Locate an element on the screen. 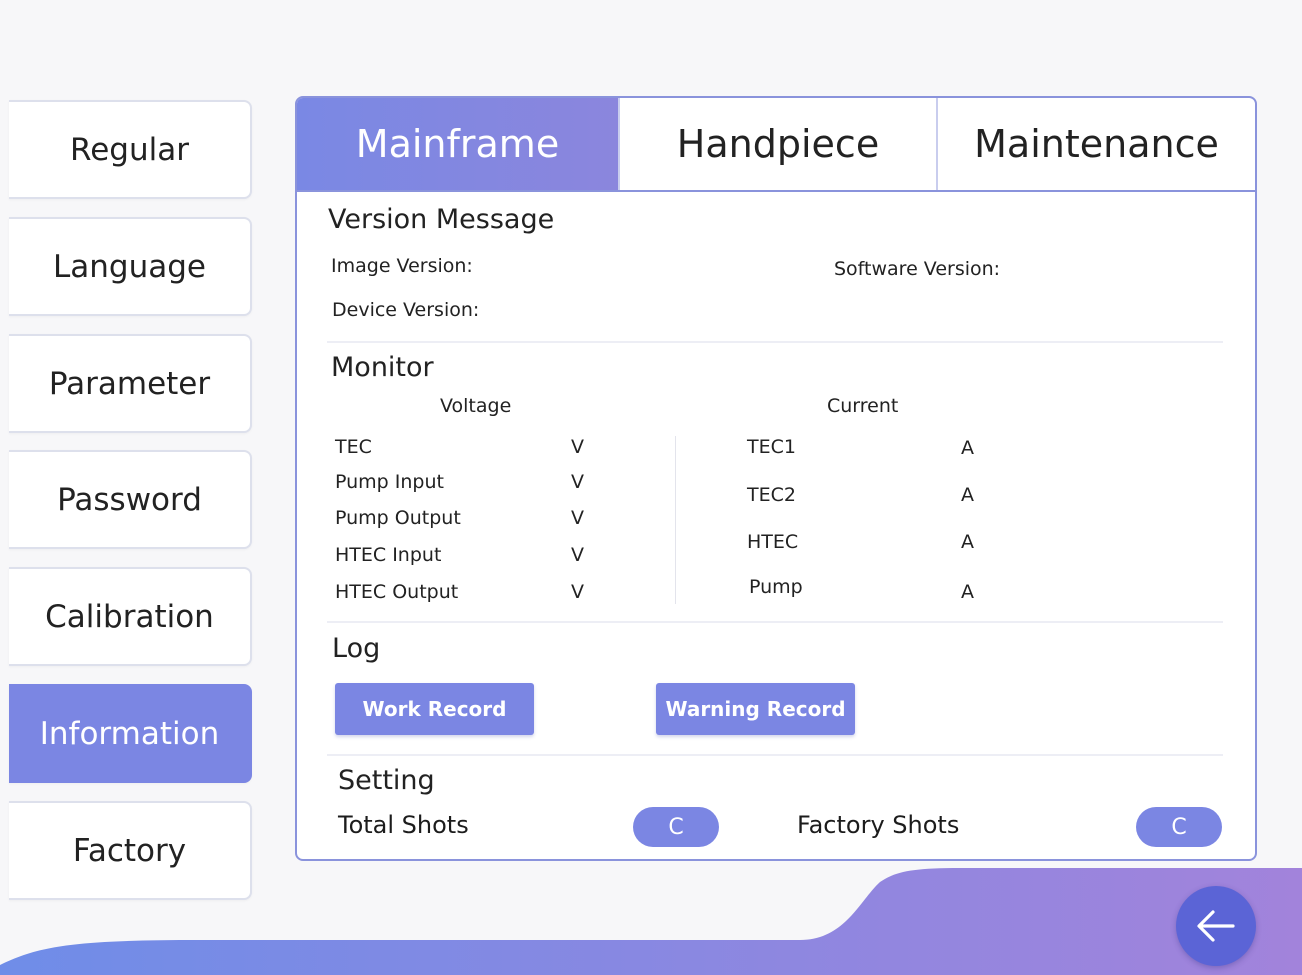  sidebar-item-information: Information is located at coordinates (130, 733).